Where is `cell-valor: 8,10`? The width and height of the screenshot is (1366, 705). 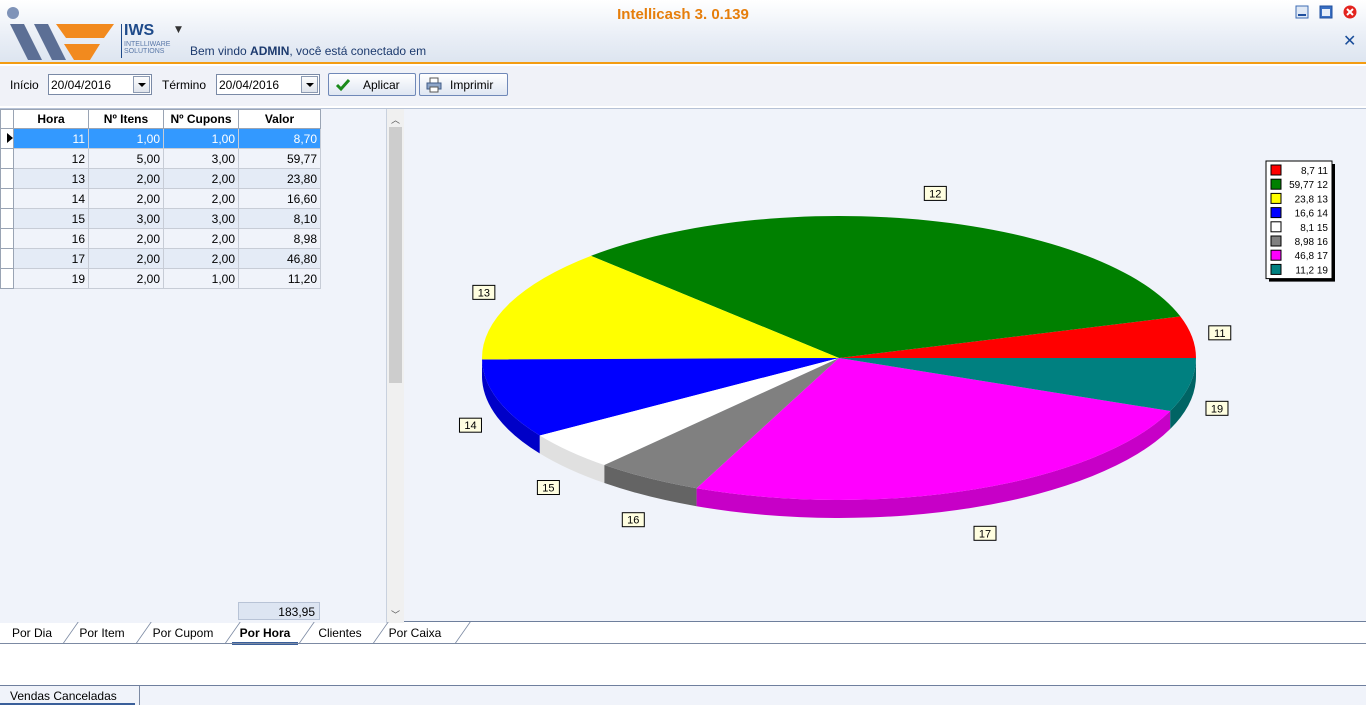
cell-valor: 8,10 is located at coordinates (279, 218).